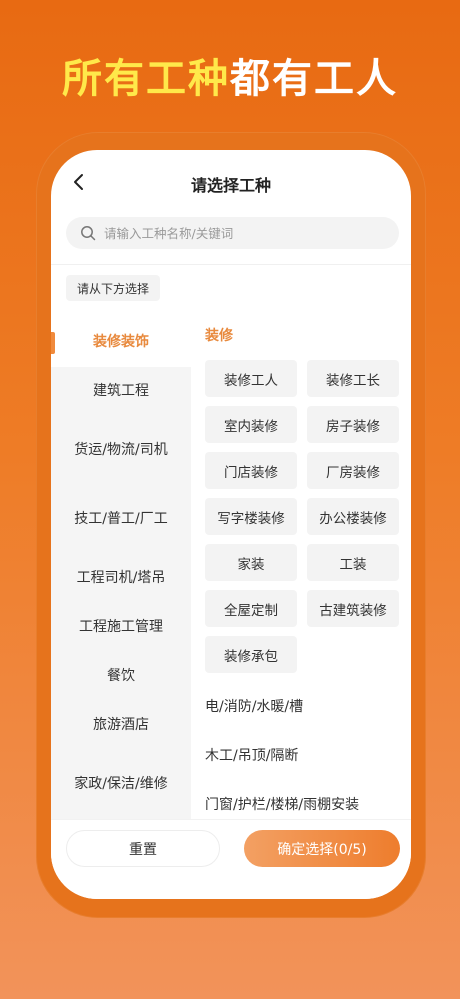 The image size is (460, 999). Describe the element at coordinates (305, 800) in the screenshot. I see `subcategory-heading: 门窗/护栏/楼梯/雨棚安装` at that location.